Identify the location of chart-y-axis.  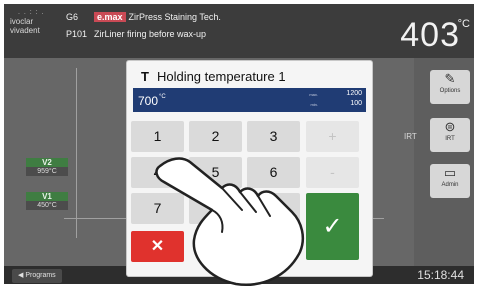
(76, 153).